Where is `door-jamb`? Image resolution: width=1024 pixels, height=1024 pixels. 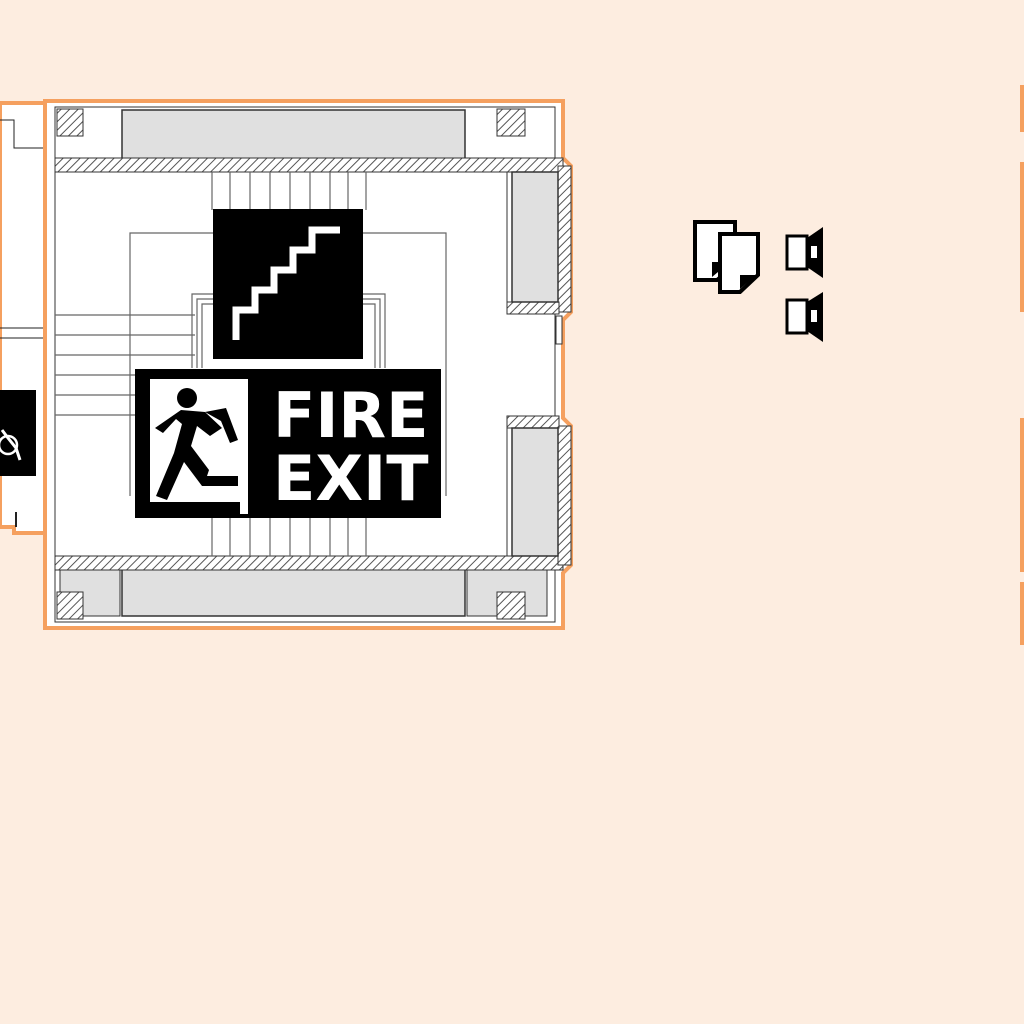
door-jamb is located at coordinates (559, 330).